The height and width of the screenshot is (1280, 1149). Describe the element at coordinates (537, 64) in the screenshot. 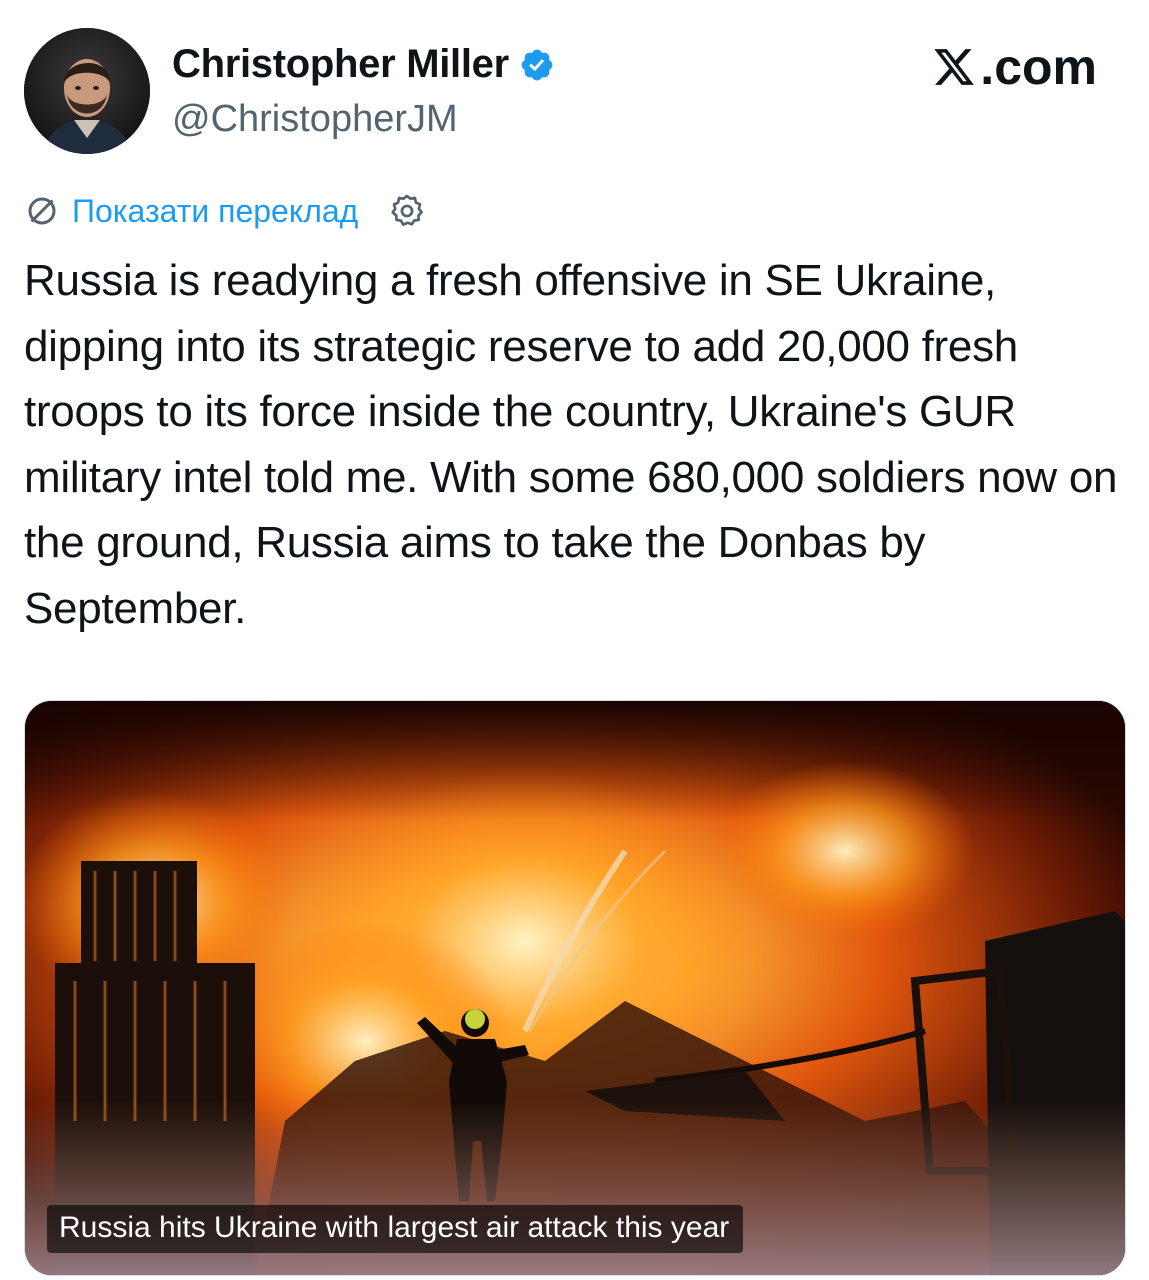

I see `verified-badge-icon` at that location.